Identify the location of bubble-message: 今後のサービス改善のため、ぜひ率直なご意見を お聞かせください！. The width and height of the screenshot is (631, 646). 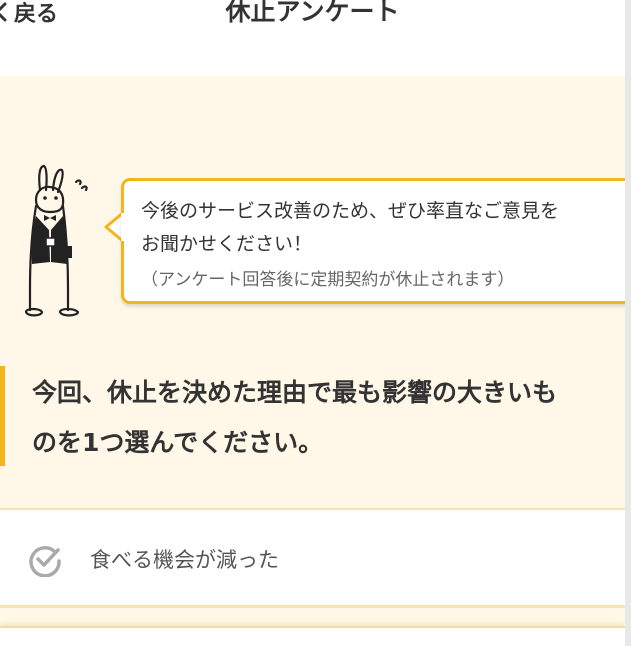
(350, 228).